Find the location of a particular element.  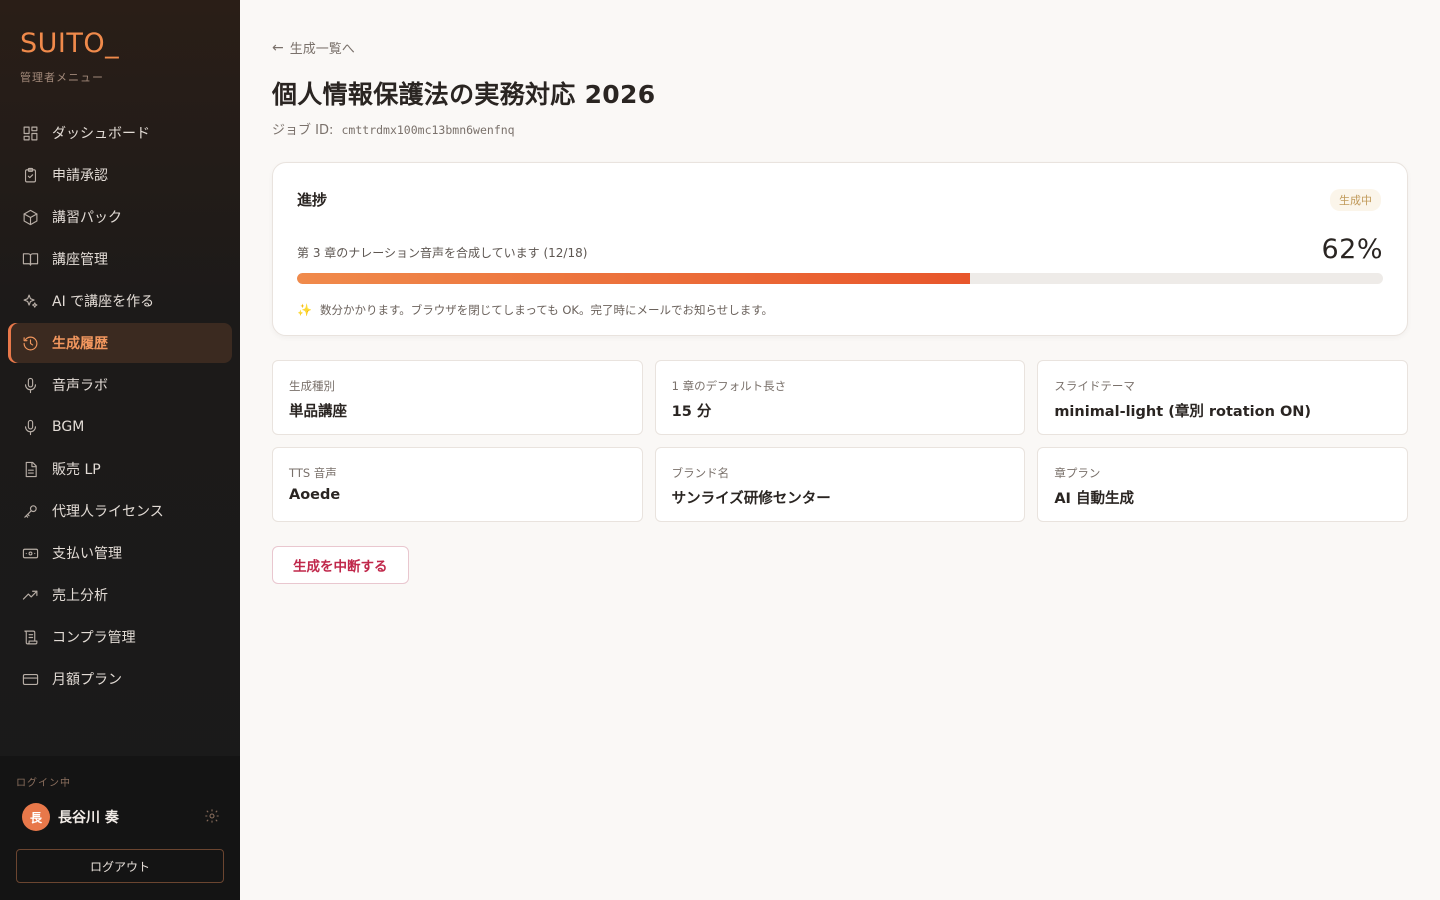

brand-logo: SUITO_ is located at coordinates (120, 43).